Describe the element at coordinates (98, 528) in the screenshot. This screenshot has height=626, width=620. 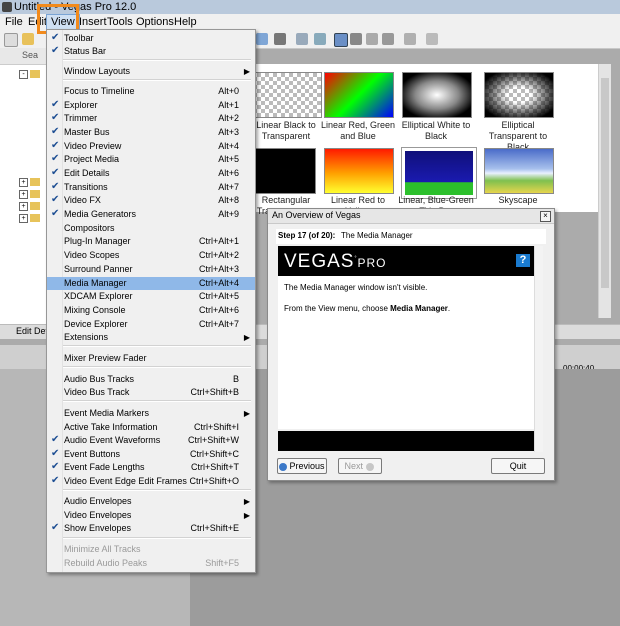
I see `menu-item-label: Show Envelopes` at that location.